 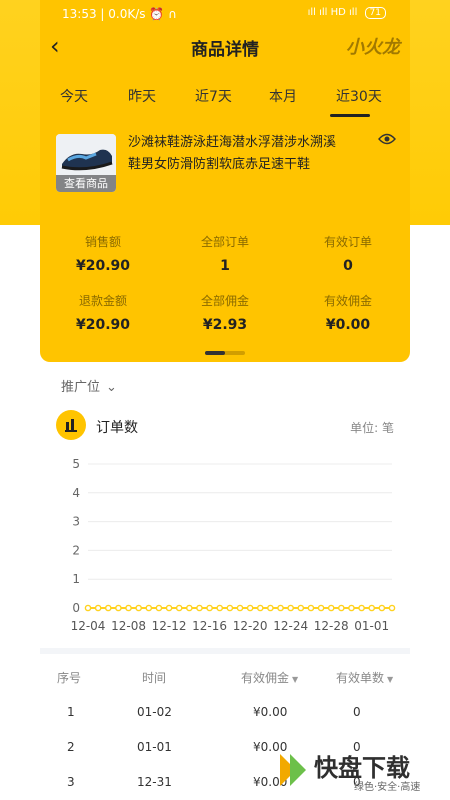 What do you see at coordinates (71, 425) in the screenshot?
I see `chart-badge-icon` at bounding box center [71, 425].